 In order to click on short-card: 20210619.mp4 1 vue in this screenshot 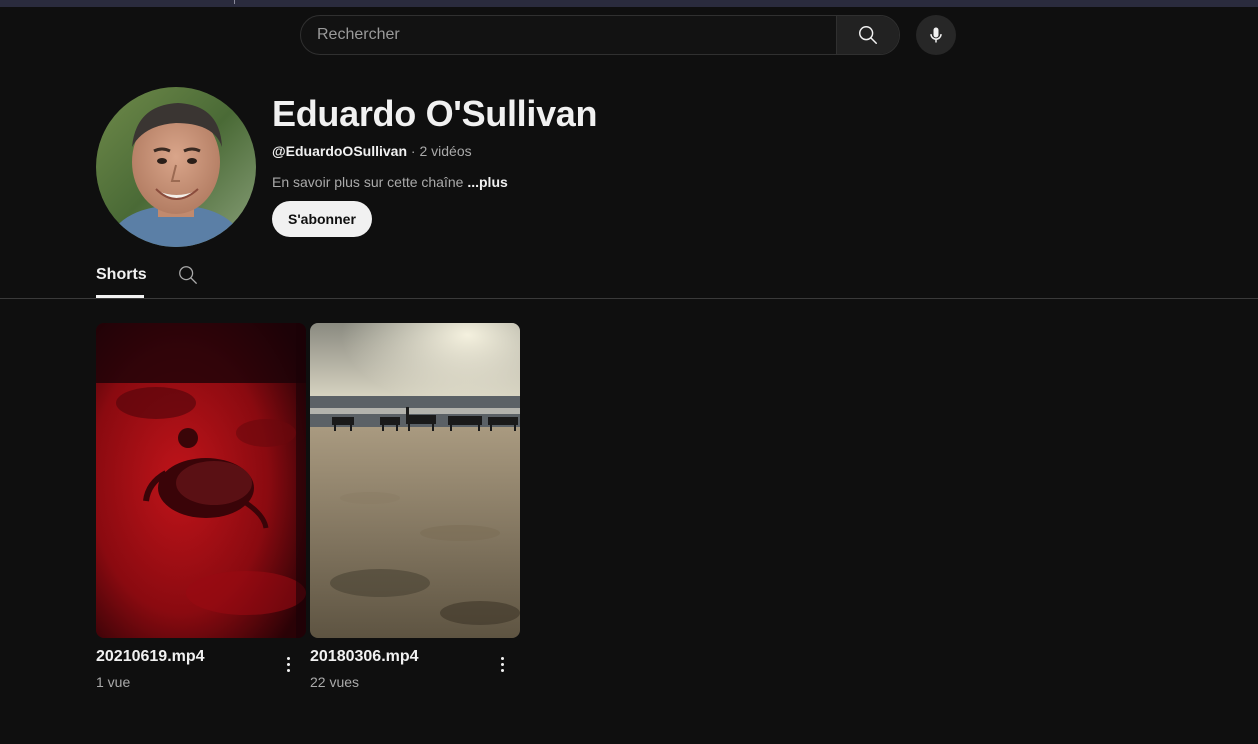, I will do `click(201, 506)`.